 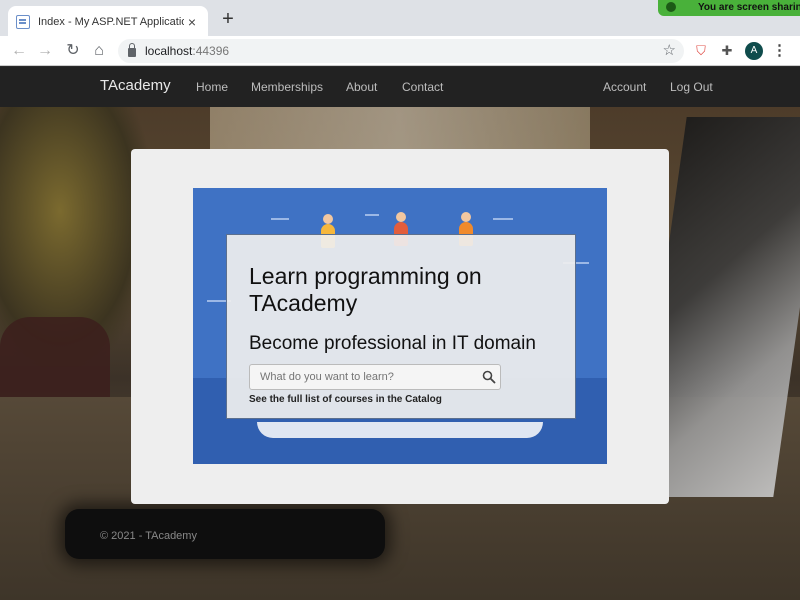 What do you see at coordinates (132, 49) in the screenshot?
I see `lock-icon` at bounding box center [132, 49].